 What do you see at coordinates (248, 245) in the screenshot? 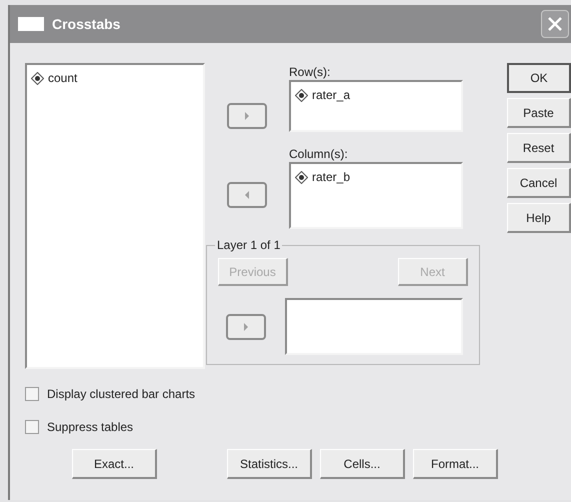
I see `group-title: Layer 1 of 1` at bounding box center [248, 245].